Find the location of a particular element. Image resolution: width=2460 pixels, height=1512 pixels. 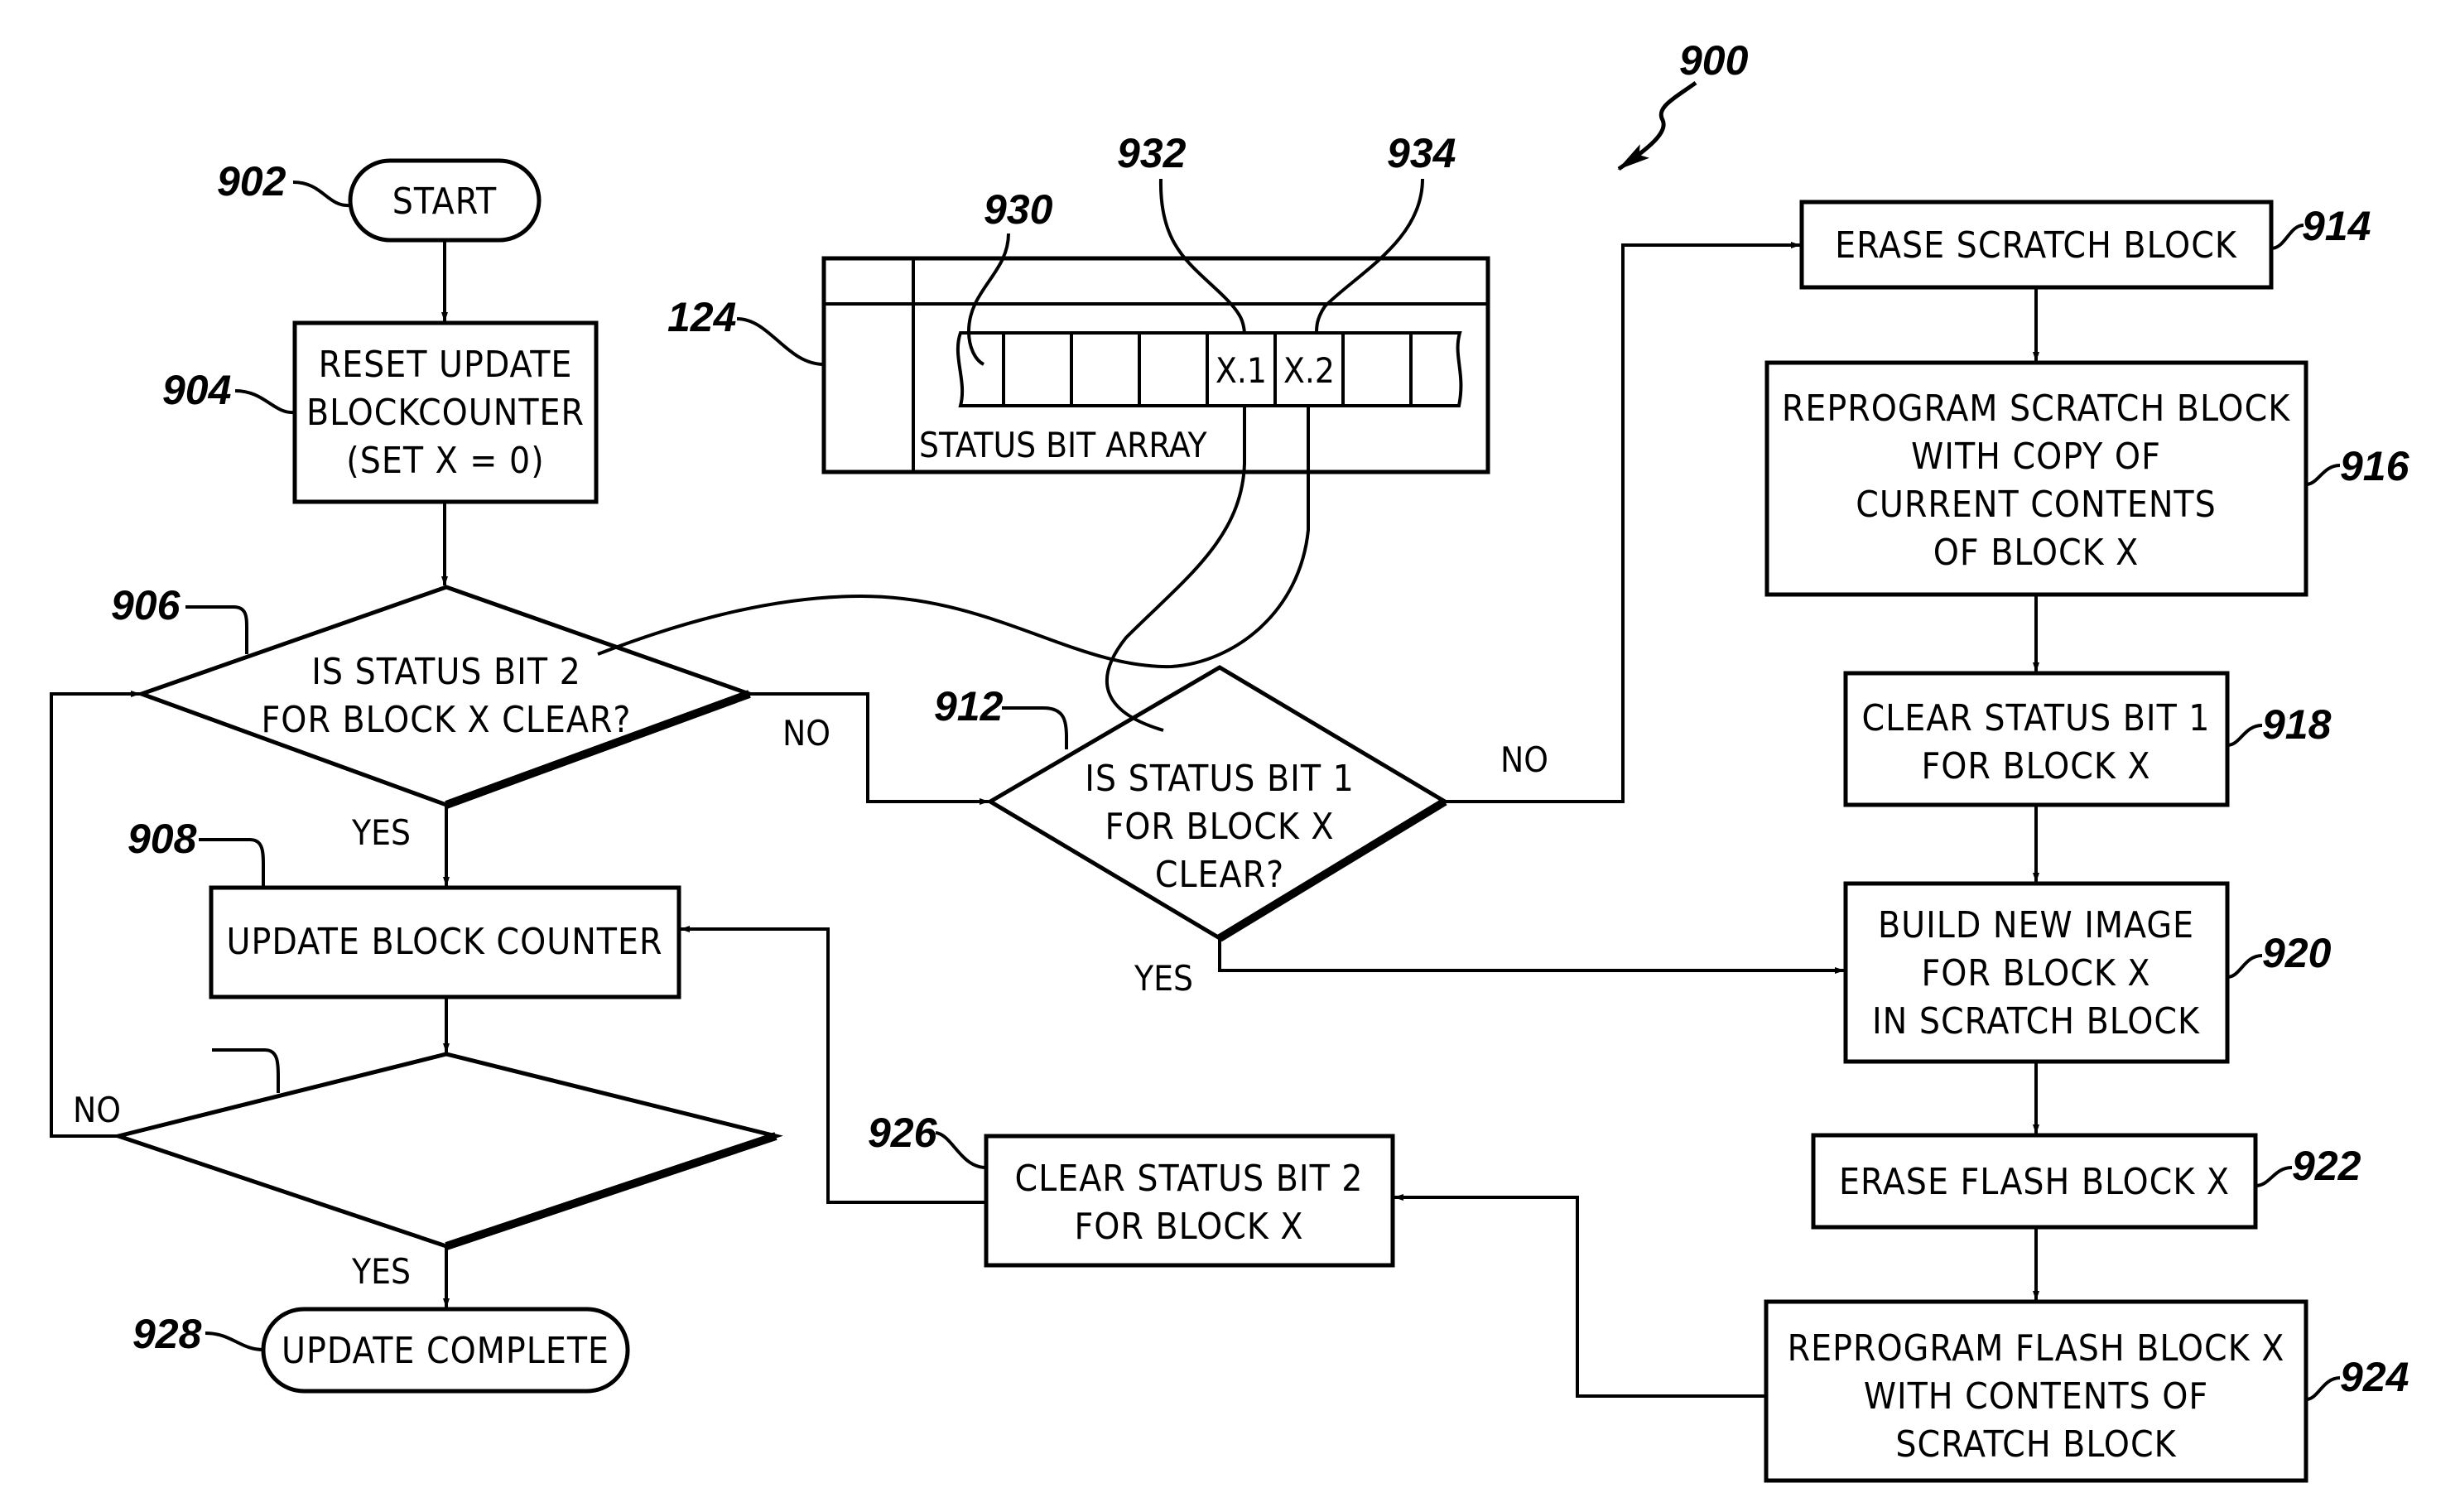

node-start-text: START is located at coordinates (445, 202).